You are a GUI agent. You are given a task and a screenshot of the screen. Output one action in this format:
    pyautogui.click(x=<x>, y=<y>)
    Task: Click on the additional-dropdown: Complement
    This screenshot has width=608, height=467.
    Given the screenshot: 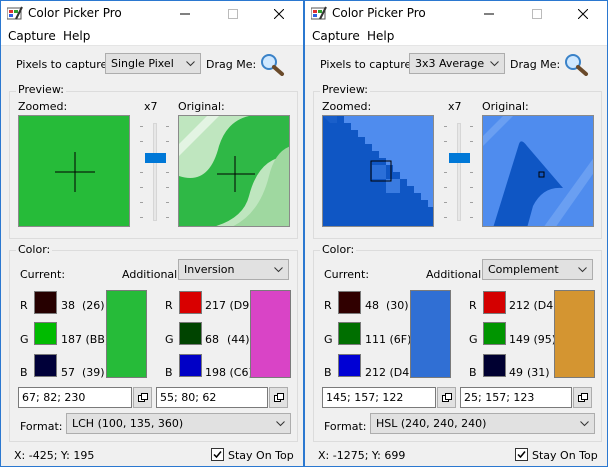 What is the action you would take?
    pyautogui.click(x=537, y=269)
    